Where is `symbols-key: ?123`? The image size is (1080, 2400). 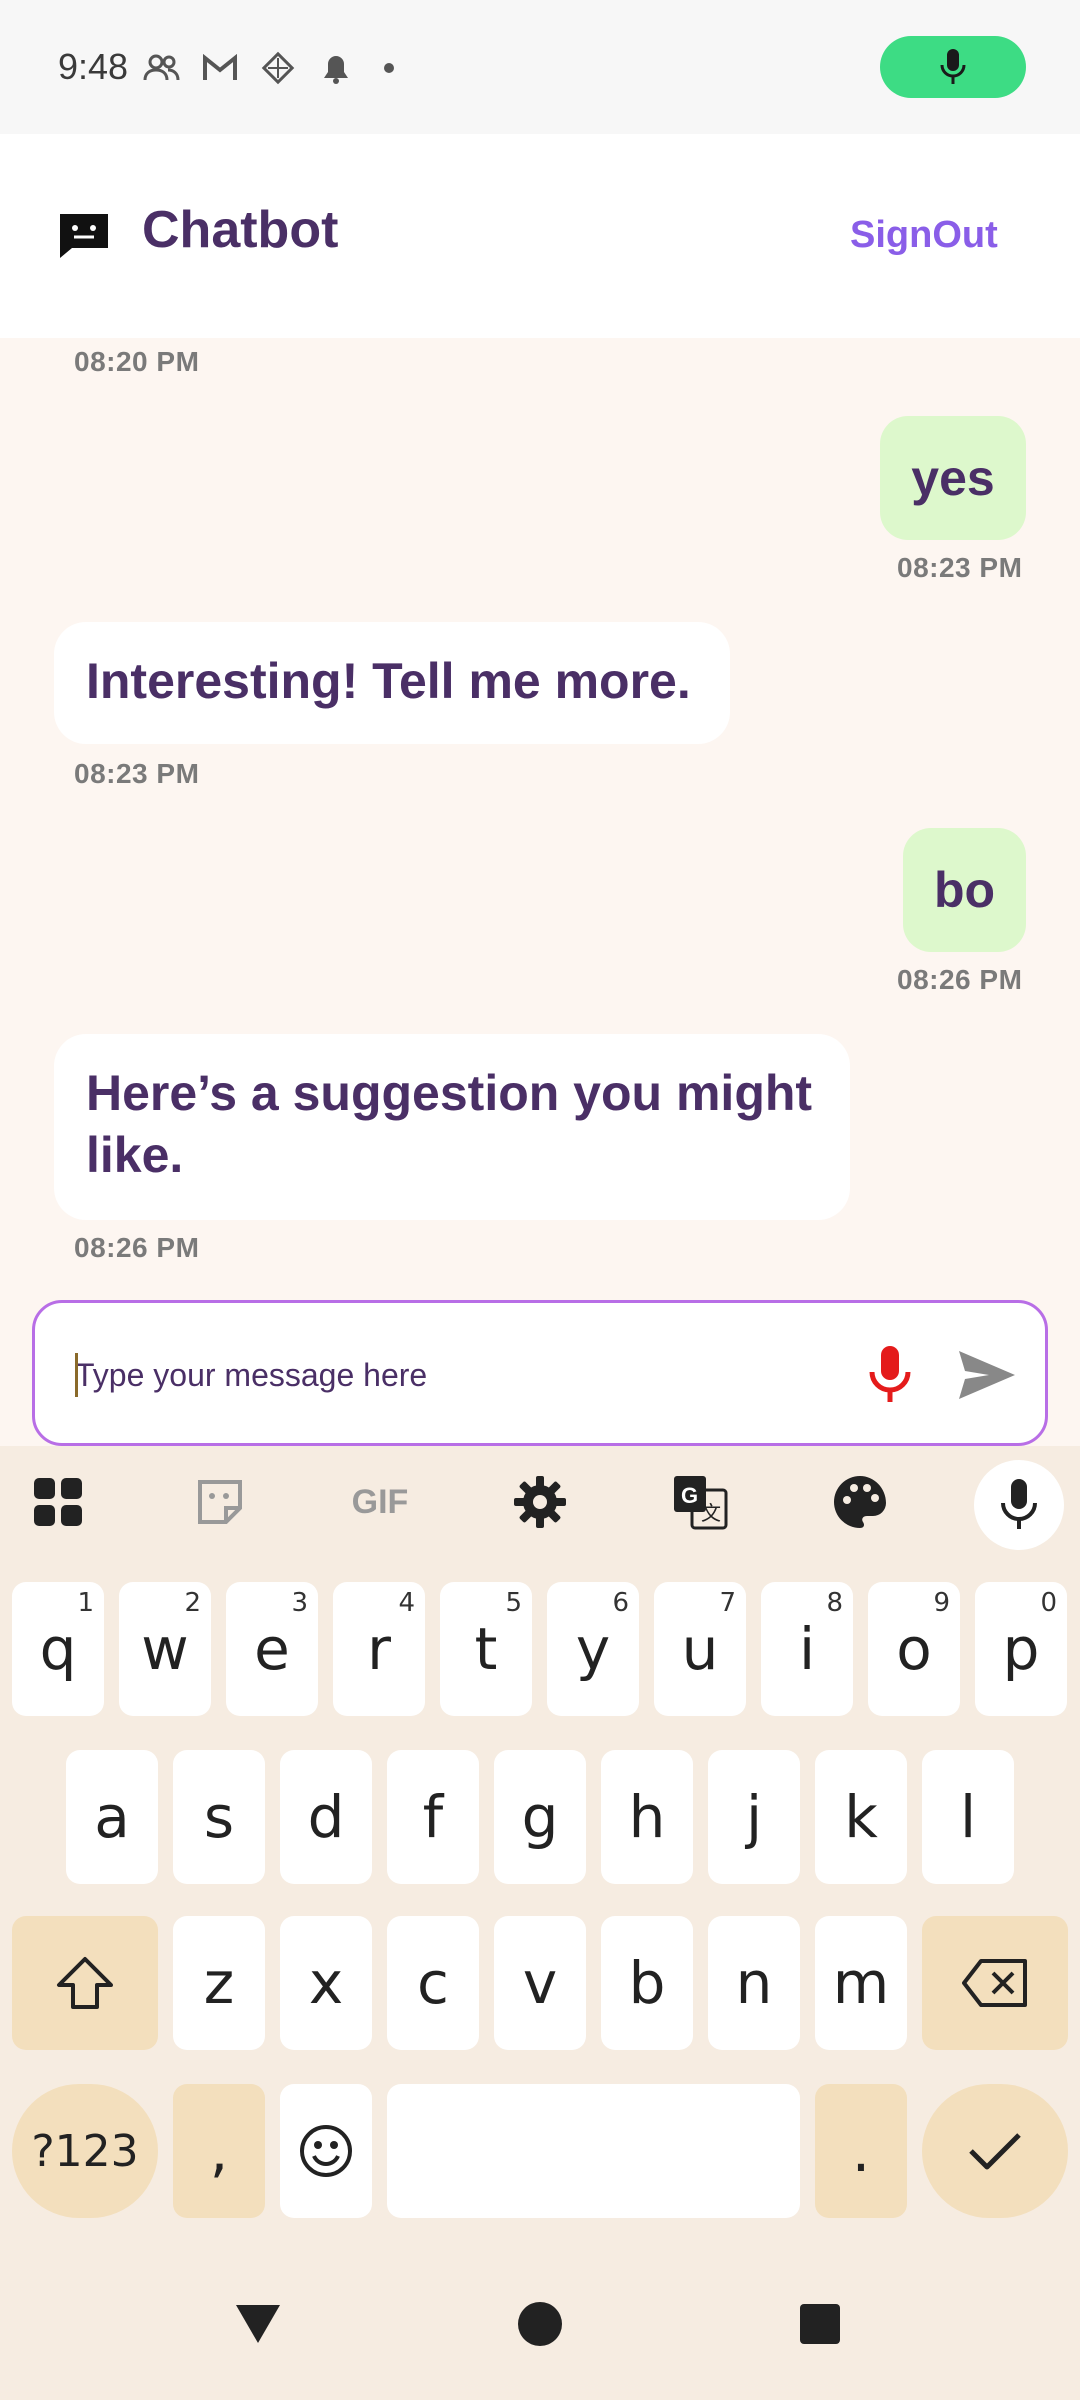
symbols-key: ?123 is located at coordinates (85, 2151).